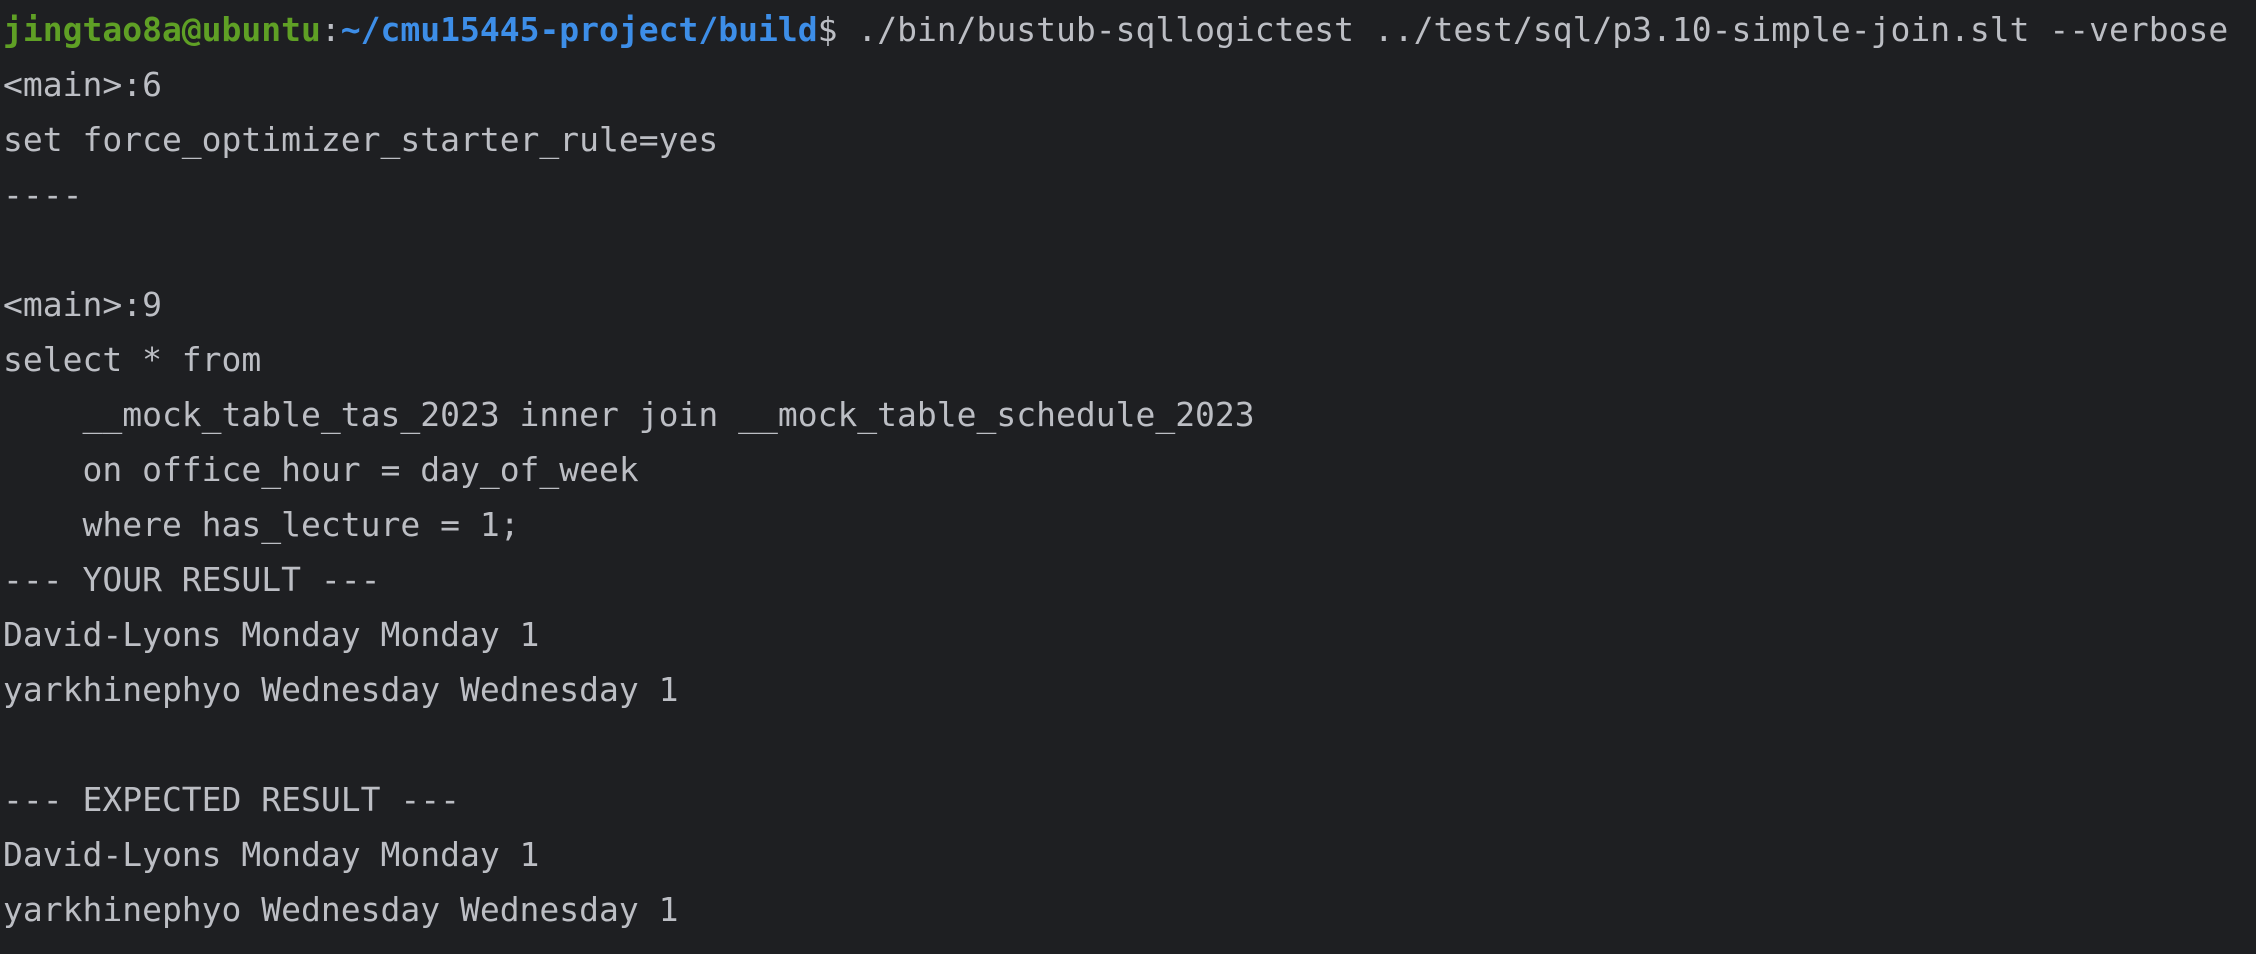  Describe the element at coordinates (271, 854) in the screenshot. I see `output-line-expected-result-row: David-Lyons Monday Monday 1` at that location.